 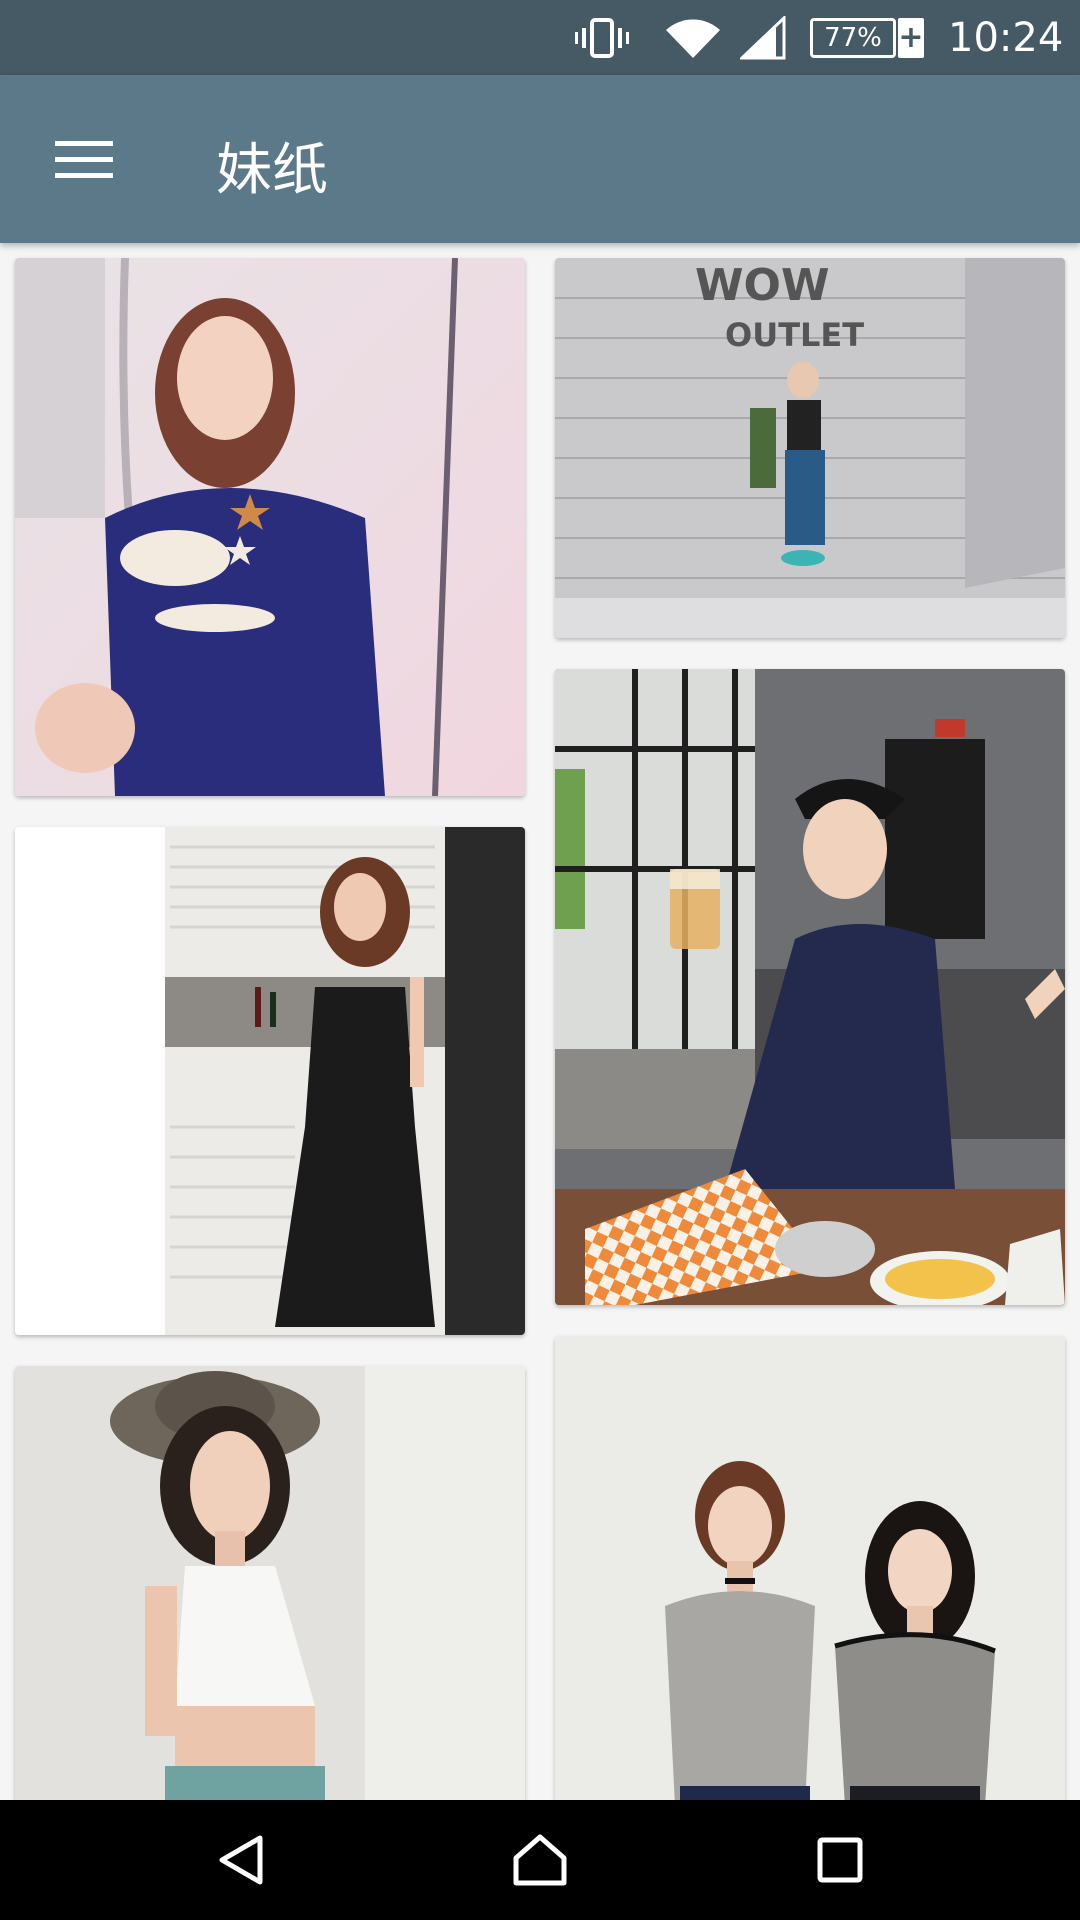 What do you see at coordinates (765, 37) in the screenshot?
I see `signal-icon` at bounding box center [765, 37].